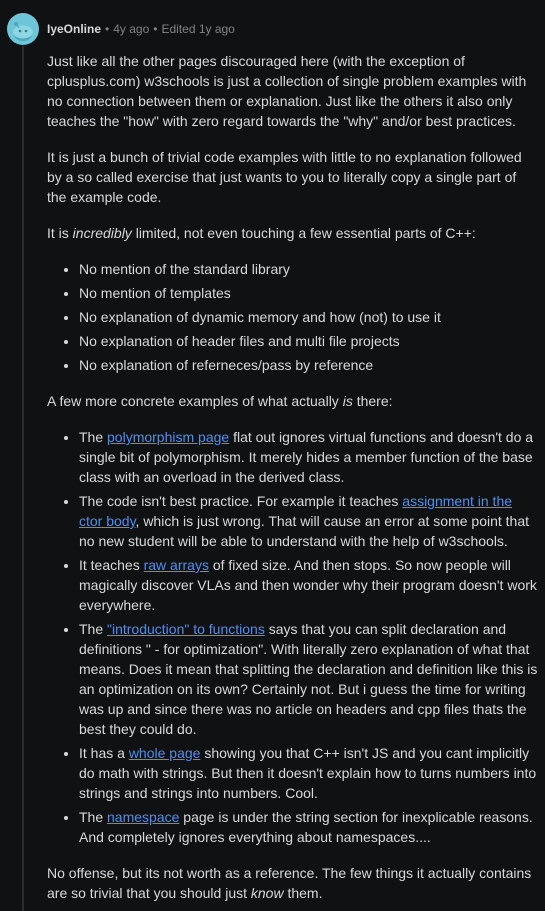 This screenshot has height=911, width=545. Describe the element at coordinates (102, 233) in the screenshot. I see `emphasis-text: incredibly` at that location.